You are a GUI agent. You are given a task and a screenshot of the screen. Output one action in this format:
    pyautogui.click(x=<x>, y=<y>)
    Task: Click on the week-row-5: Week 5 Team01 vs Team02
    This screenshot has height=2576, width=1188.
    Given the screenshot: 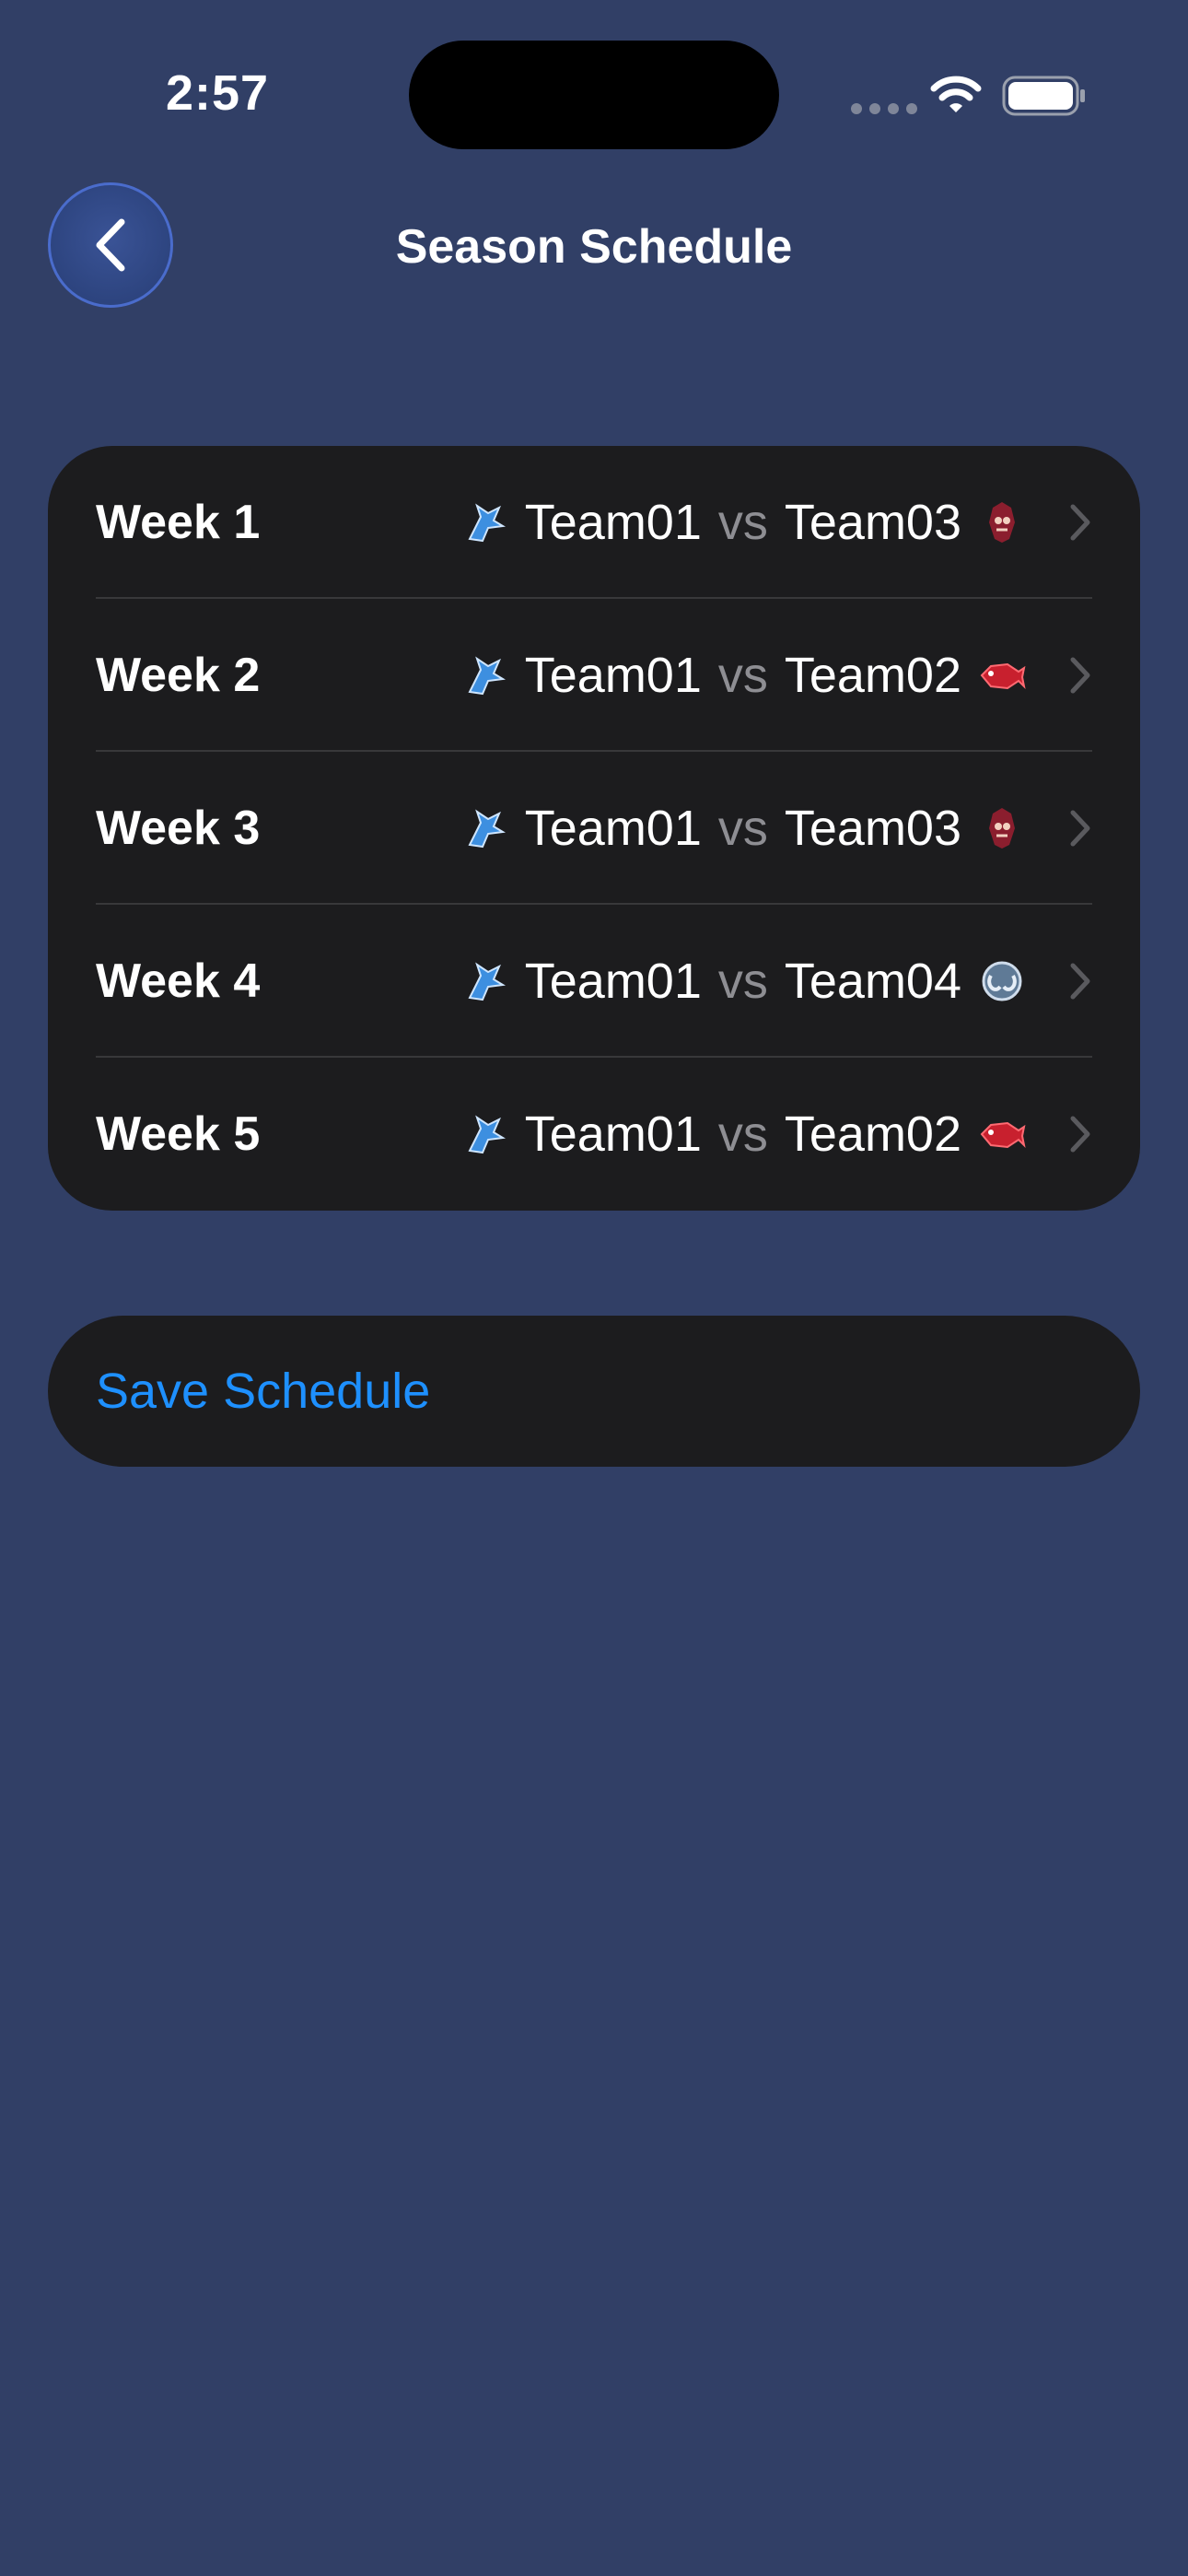 What is the action you would take?
    pyautogui.click(x=594, y=1134)
    